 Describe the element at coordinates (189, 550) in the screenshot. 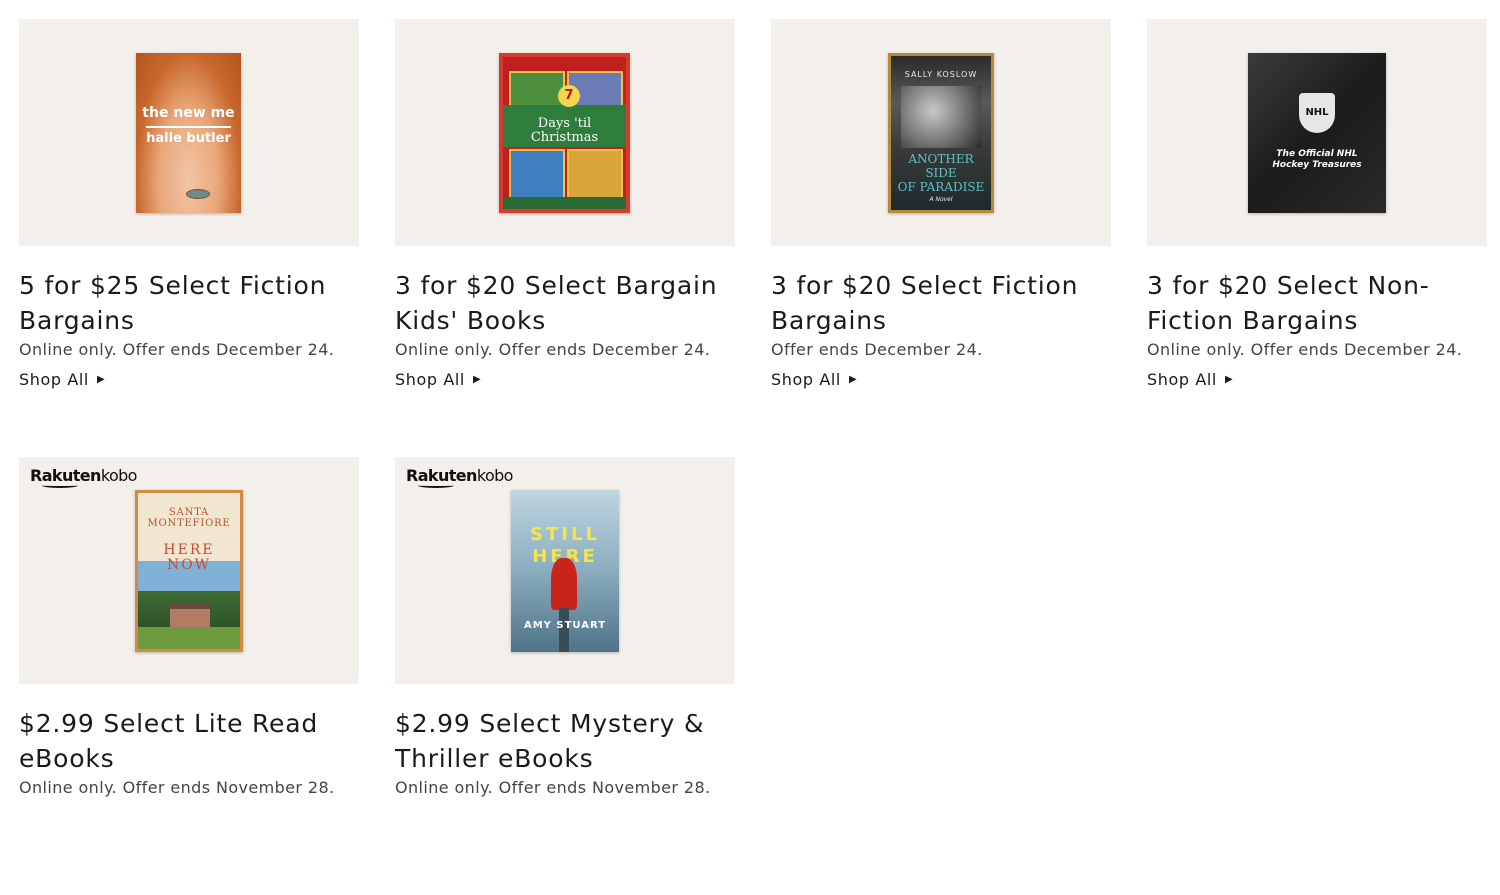

I see `cover-title-line1: HERE` at that location.